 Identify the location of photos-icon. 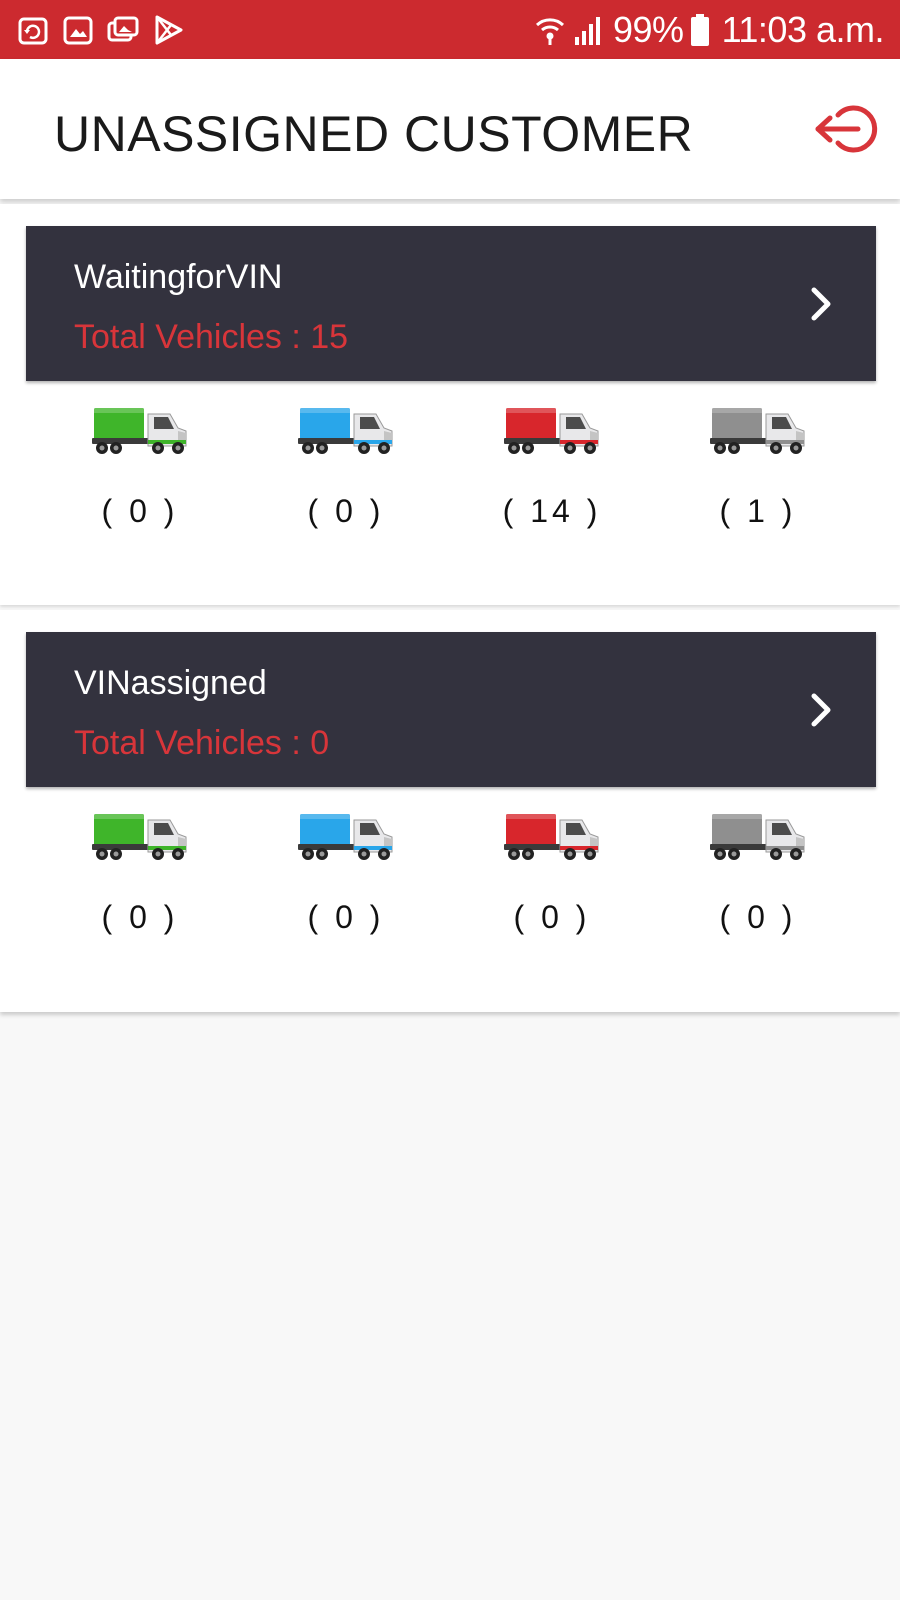
(123, 30).